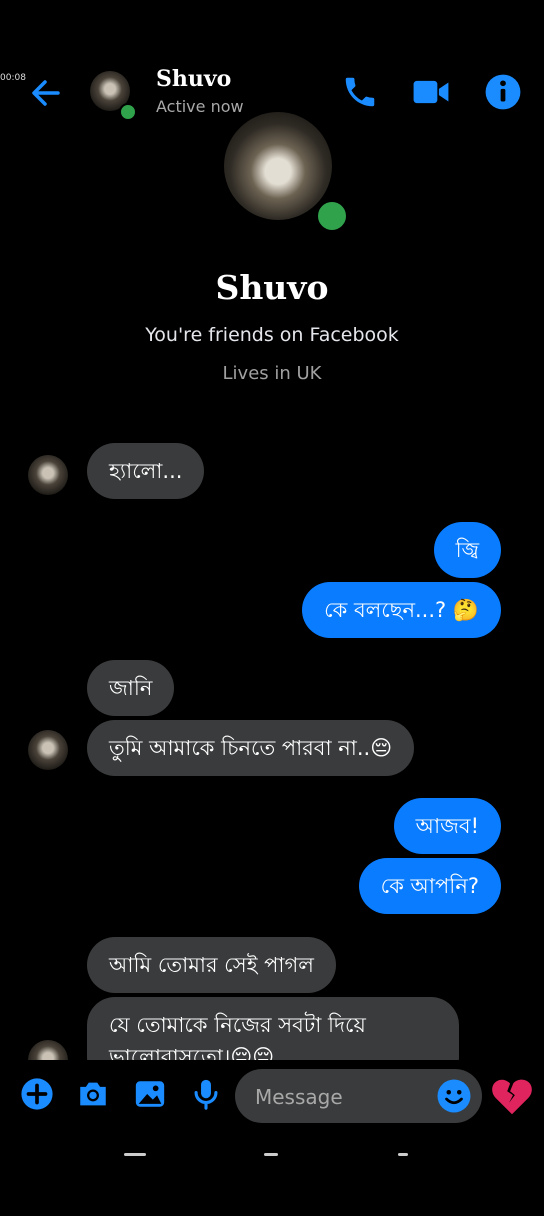  Describe the element at coordinates (278, 166) in the screenshot. I see `profile-avatar` at that location.